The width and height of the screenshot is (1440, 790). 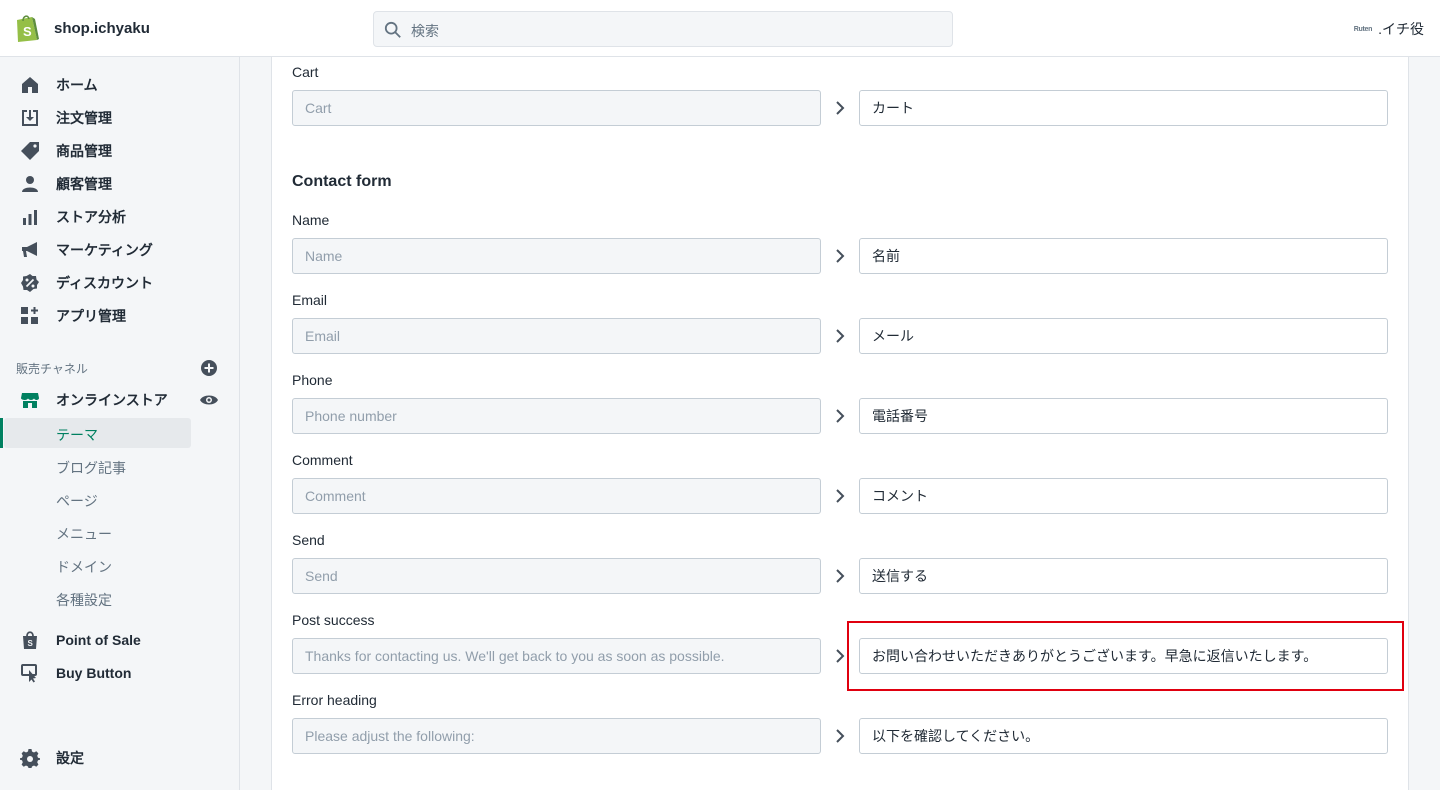 What do you see at coordinates (310, 300) in the screenshot?
I see `field-label-email: Email` at bounding box center [310, 300].